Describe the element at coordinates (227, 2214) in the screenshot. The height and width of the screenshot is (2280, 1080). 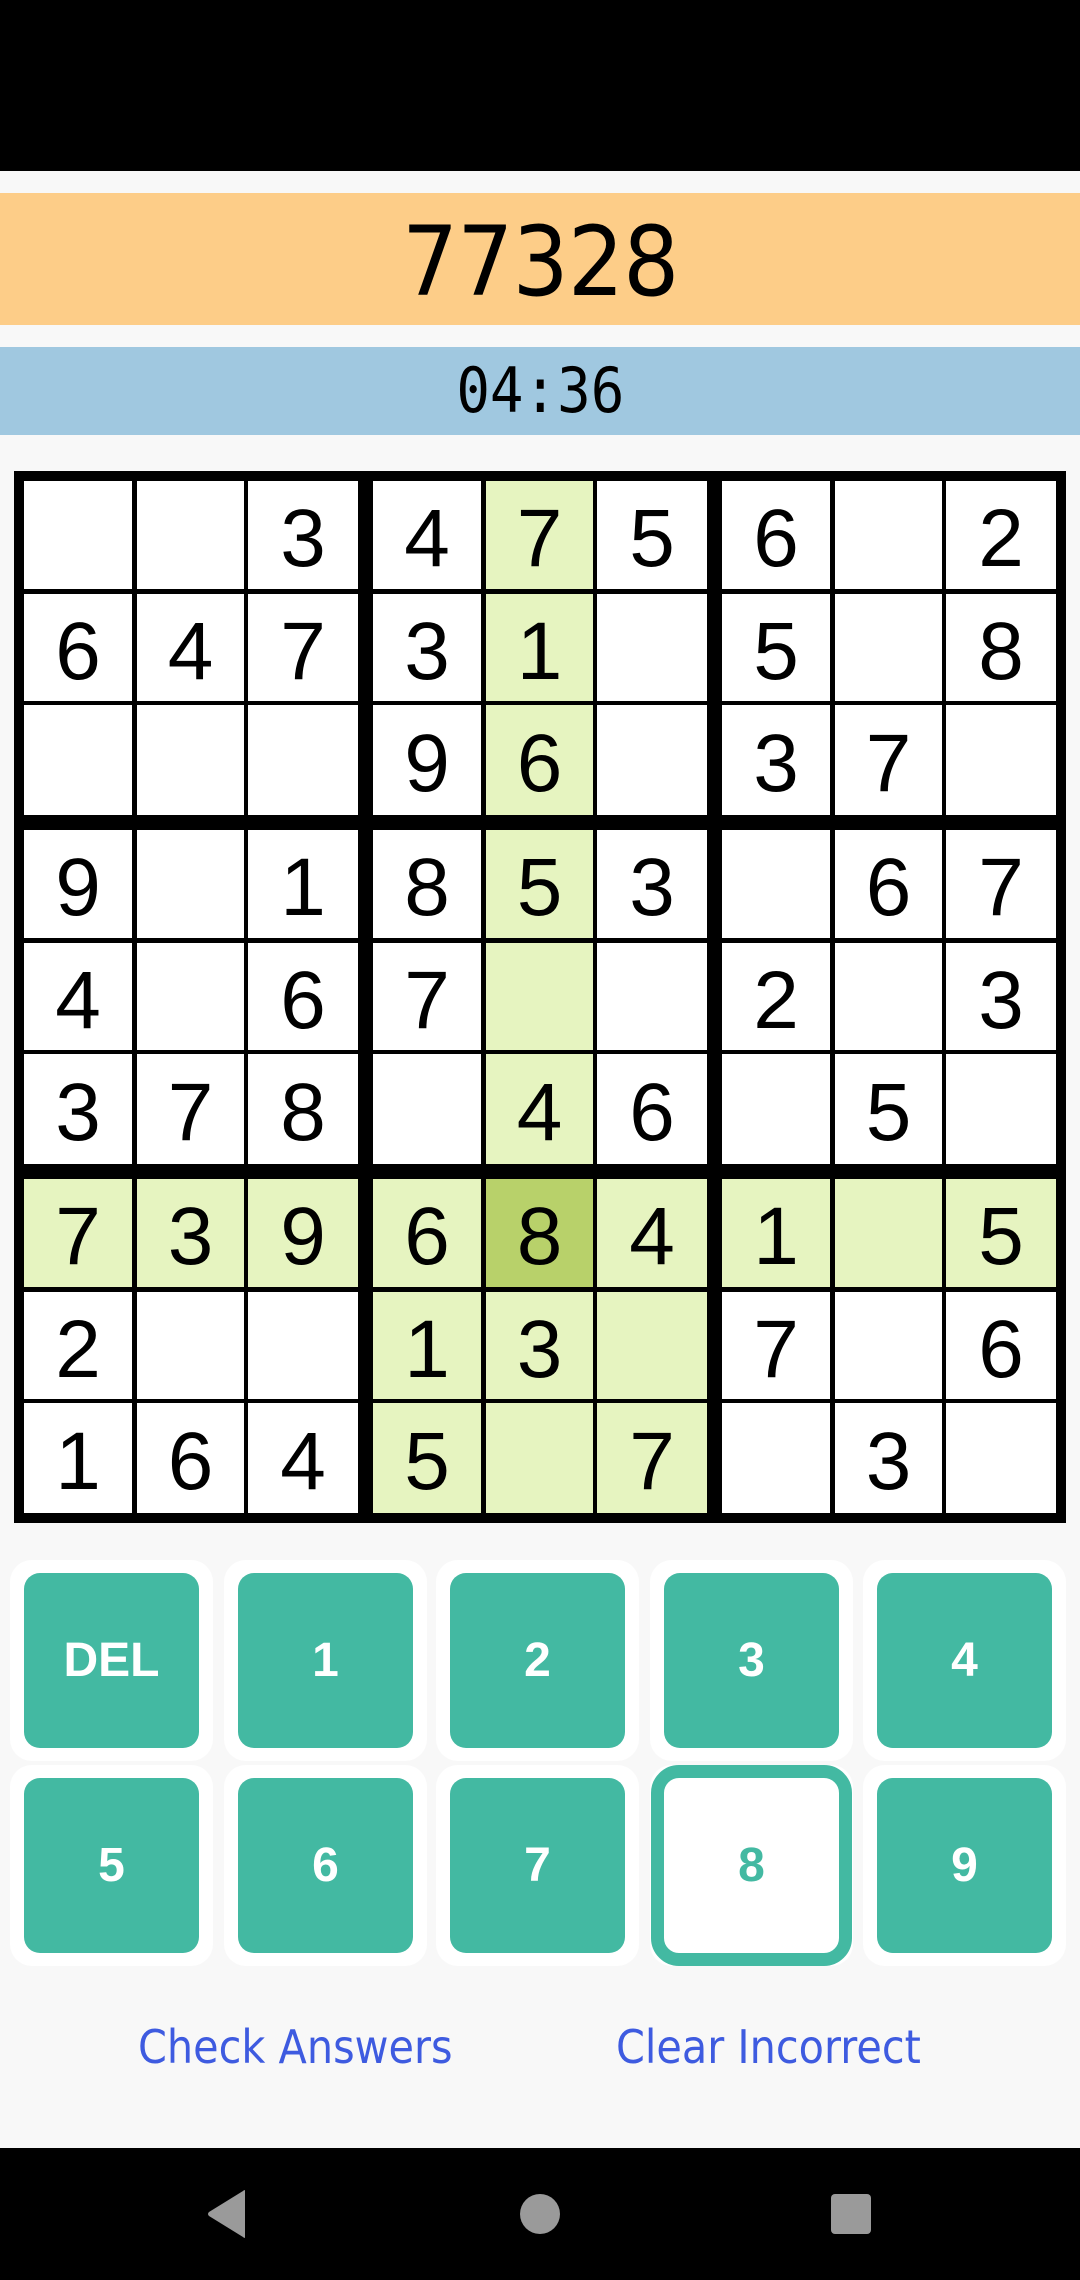
I see `nav-back-button` at that location.